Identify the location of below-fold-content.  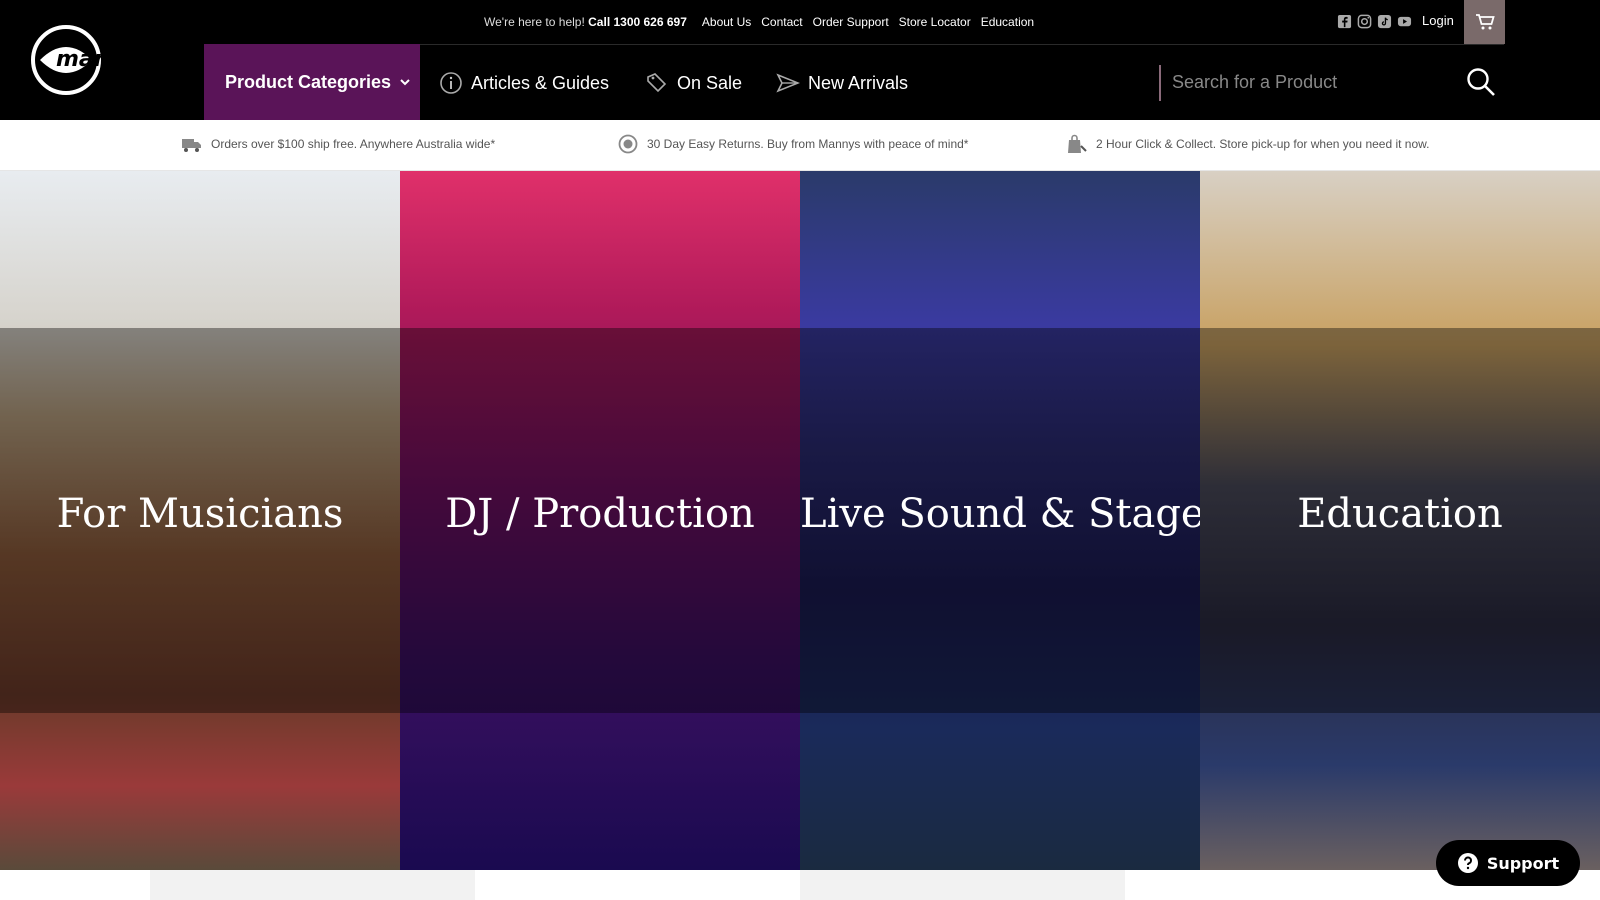
(800, 885).